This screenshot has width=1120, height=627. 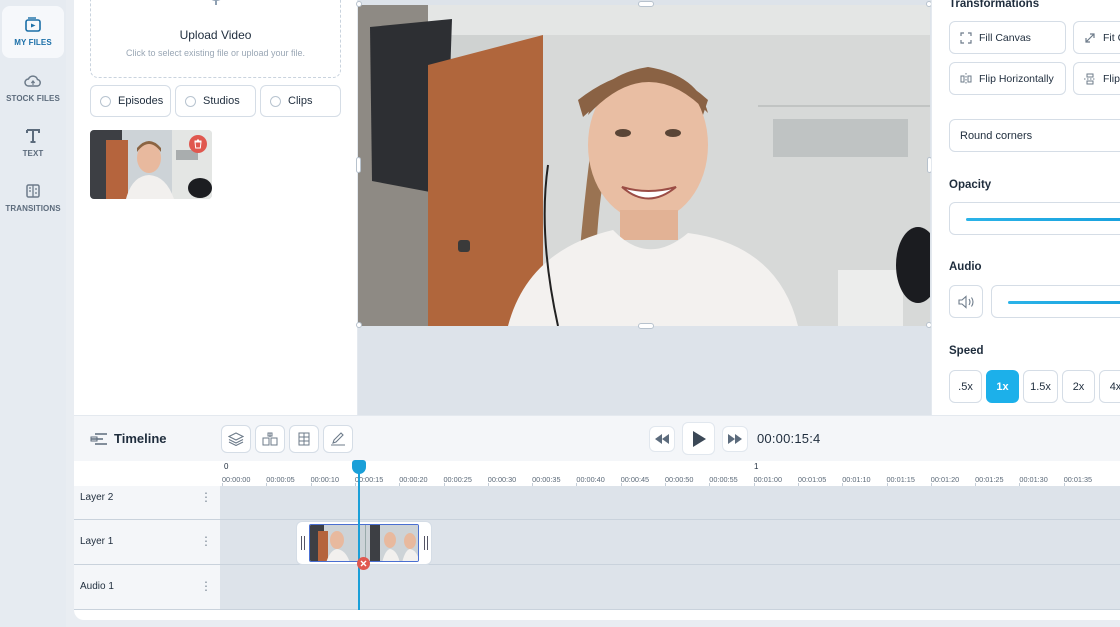 I want to click on nav-stock-files: STOCK FILES, so click(x=33, y=88).